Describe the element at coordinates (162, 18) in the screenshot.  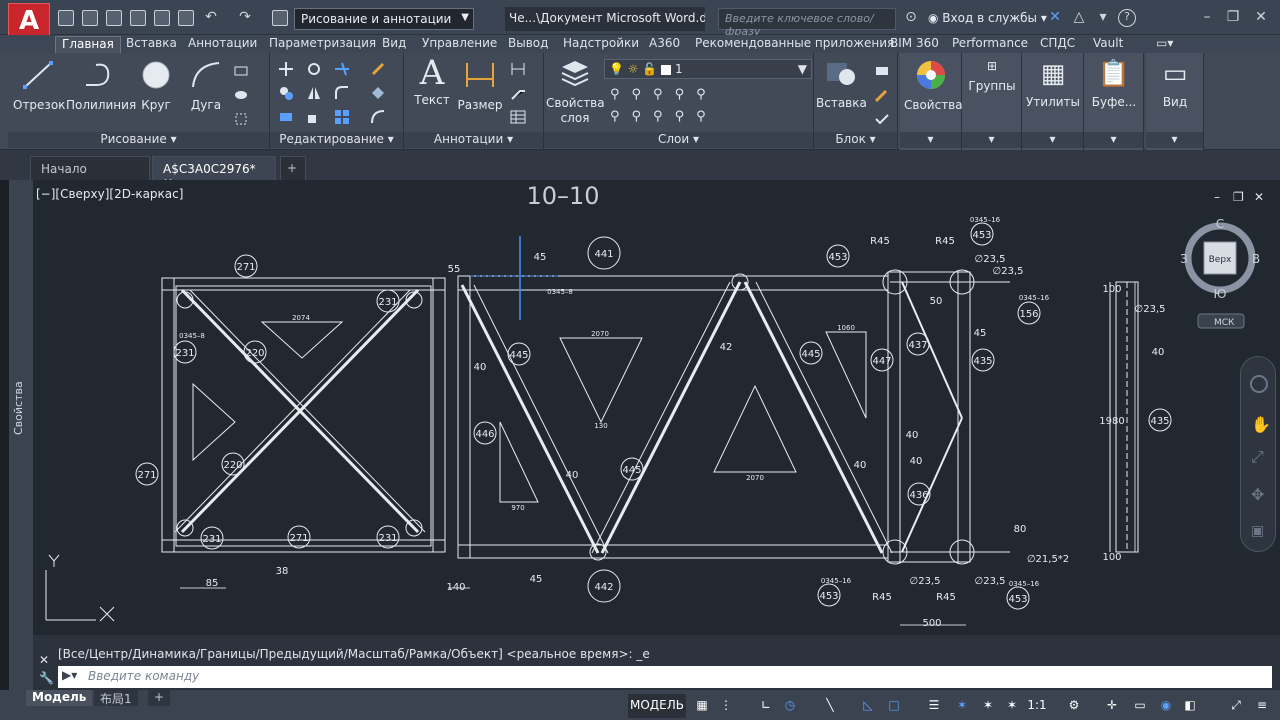
I see `plot-icon` at that location.